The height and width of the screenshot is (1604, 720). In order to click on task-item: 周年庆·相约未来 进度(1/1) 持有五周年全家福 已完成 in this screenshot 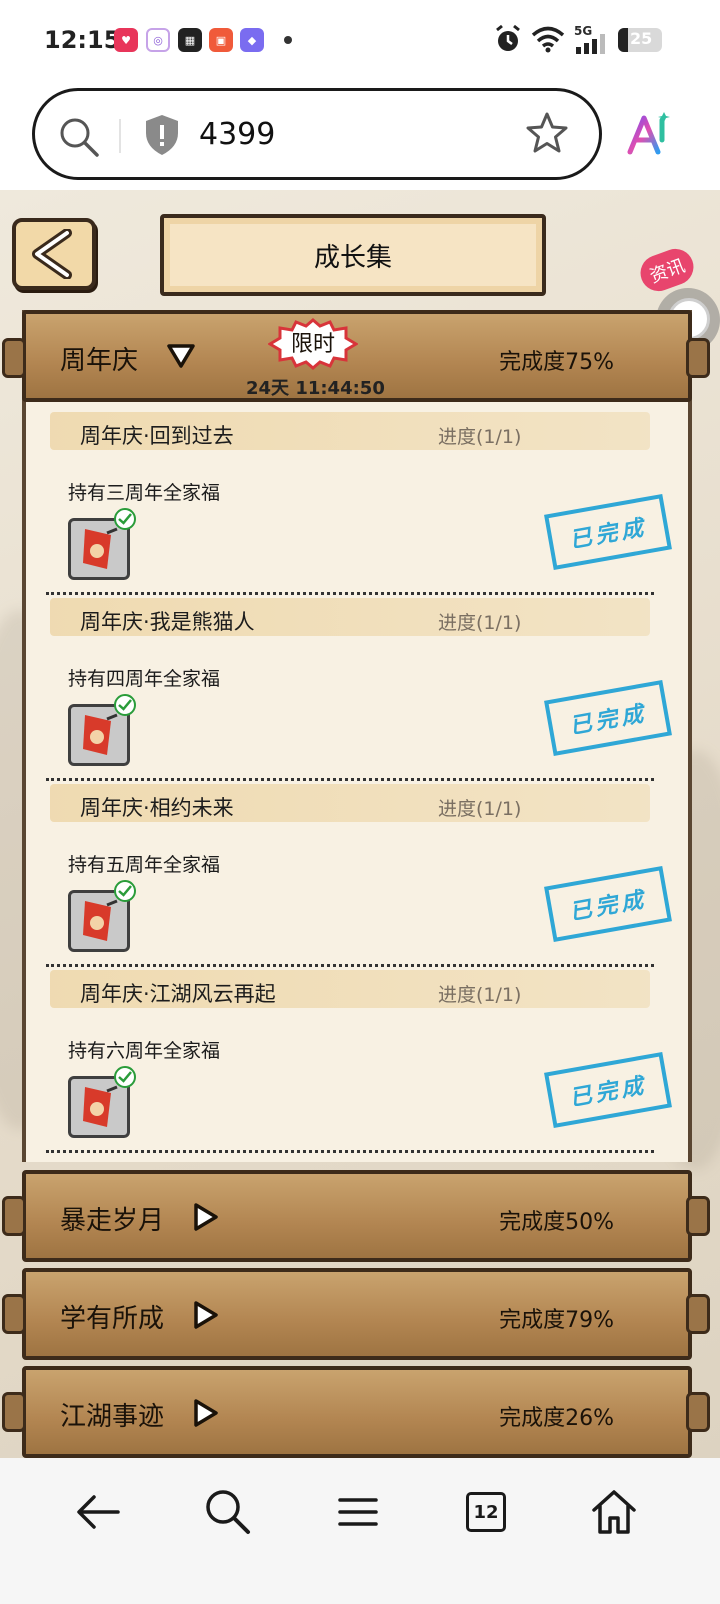, I will do `click(359, 877)`.